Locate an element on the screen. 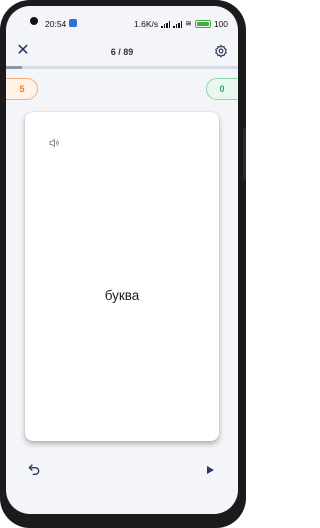 The height and width of the screenshot is (528, 320). known-count: 0 is located at coordinates (222, 89).